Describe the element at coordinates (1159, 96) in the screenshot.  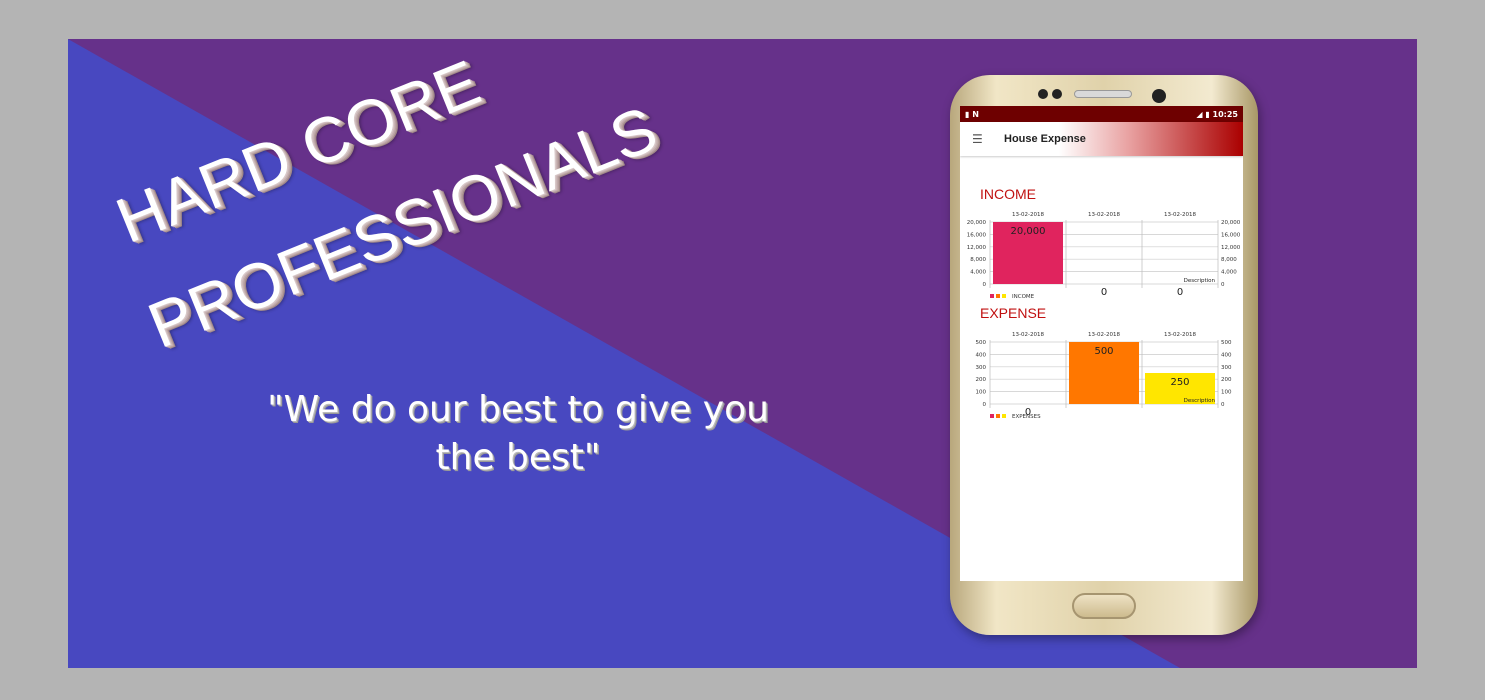
I see `front-camera-icon` at that location.